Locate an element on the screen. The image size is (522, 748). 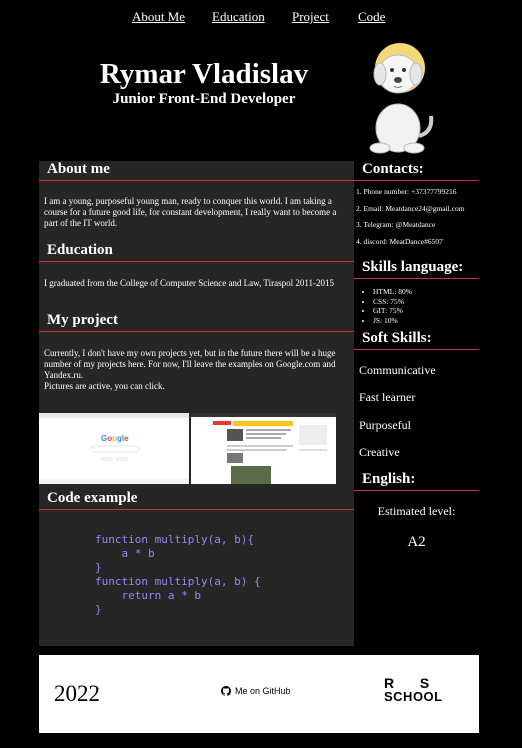
education-title: Education is located at coordinates (80, 250).